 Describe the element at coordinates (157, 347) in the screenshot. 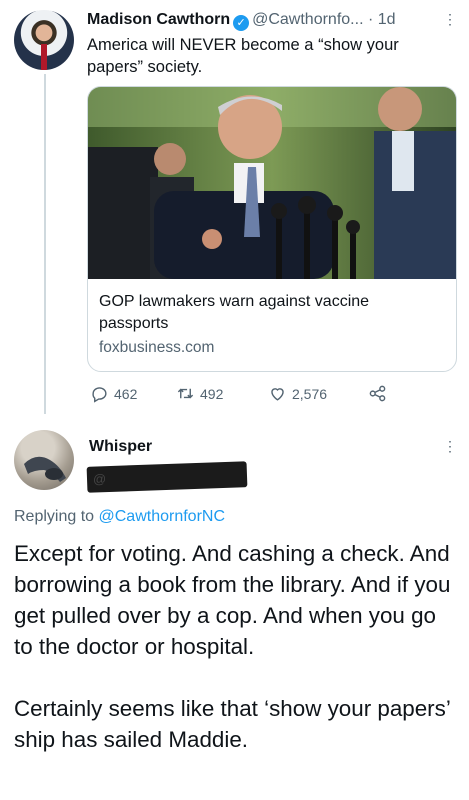

I see `card-domain: foxbusiness.com` at that location.